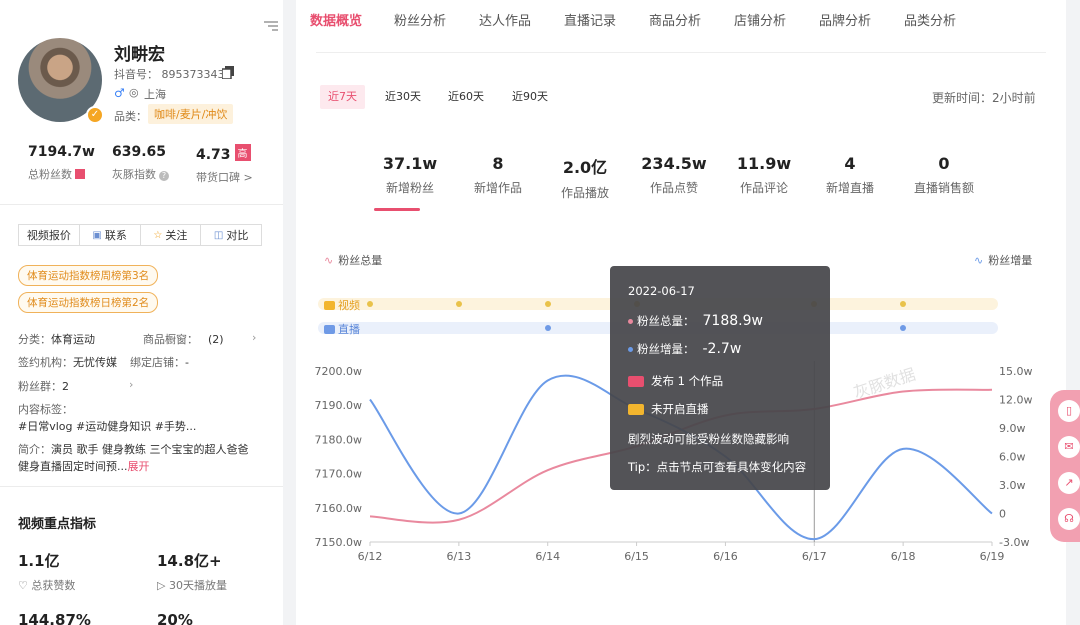 This screenshot has width=1080, height=625. I want to click on compare-label: 对比, so click(237, 235).